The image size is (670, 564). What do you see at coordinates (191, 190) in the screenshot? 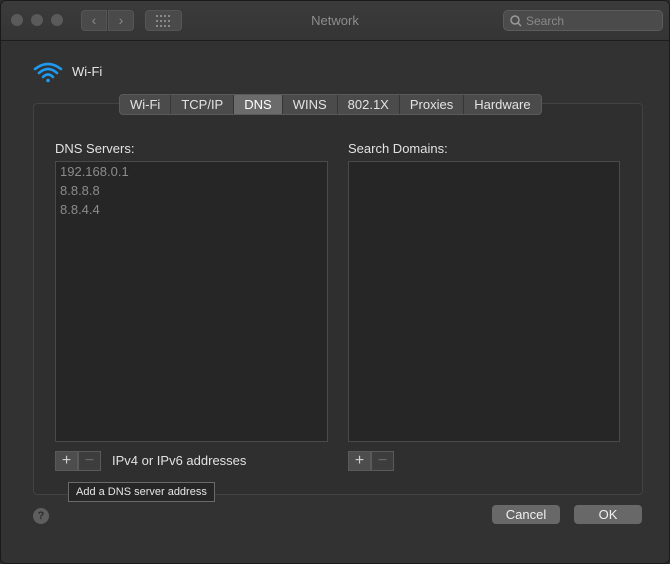
I see `dns-server-entry: 8.8.8.8` at bounding box center [191, 190].